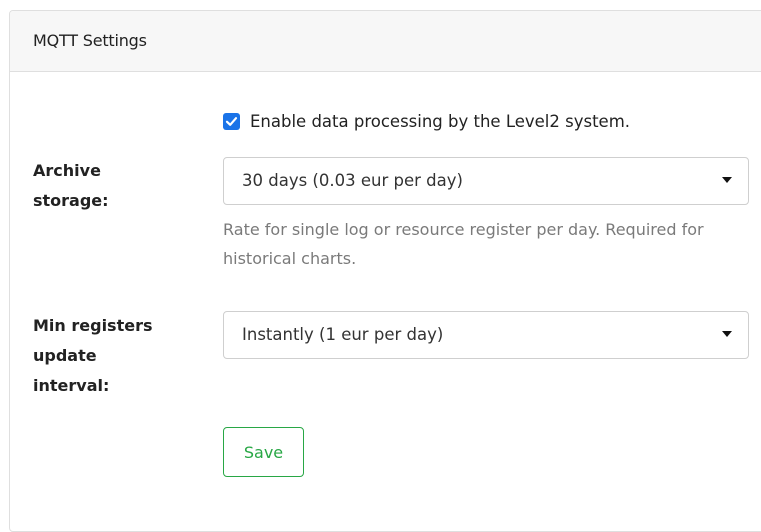 The width and height of the screenshot is (761, 532). What do you see at coordinates (263, 452) in the screenshot?
I see `save-button: Save` at bounding box center [263, 452].